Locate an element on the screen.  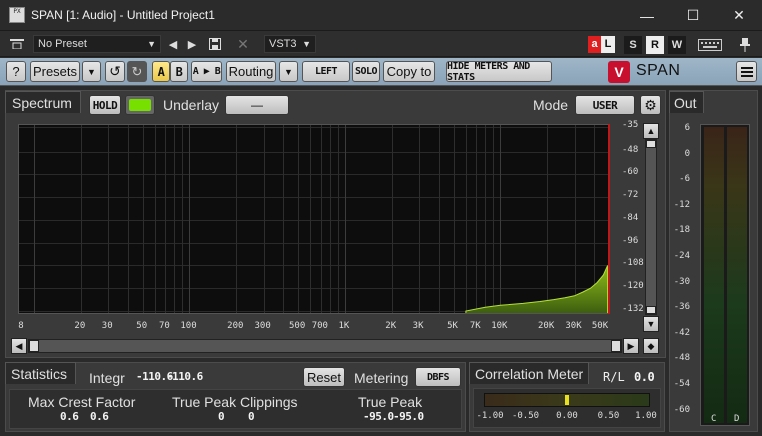
scroll-down-button: ▼ is located at coordinates (651, 324).